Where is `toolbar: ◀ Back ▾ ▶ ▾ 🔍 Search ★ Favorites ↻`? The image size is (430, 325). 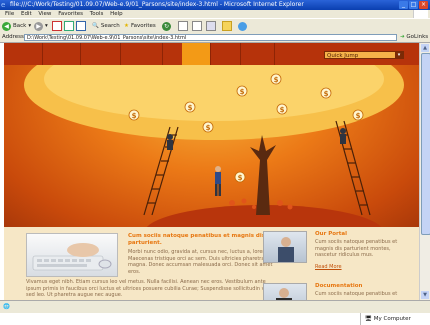 toolbar: ◀ Back ▾ ▶ ▾ 🔍 Search ★ Favorites ↻ is located at coordinates (215, 26).